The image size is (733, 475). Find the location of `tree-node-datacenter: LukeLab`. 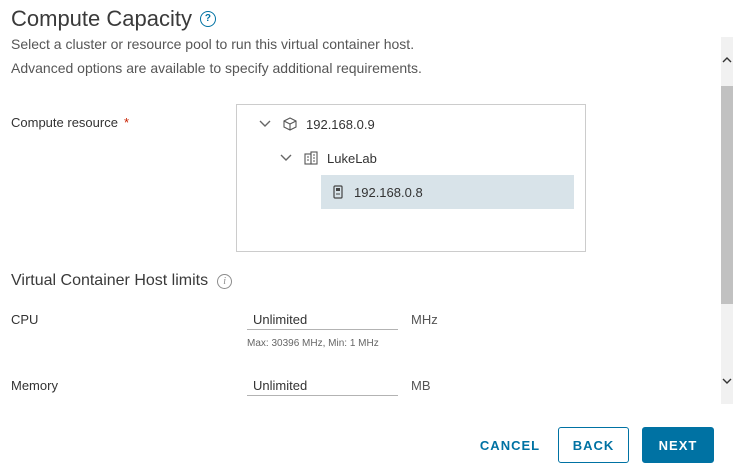

tree-node-datacenter: LukeLab is located at coordinates (327, 158).